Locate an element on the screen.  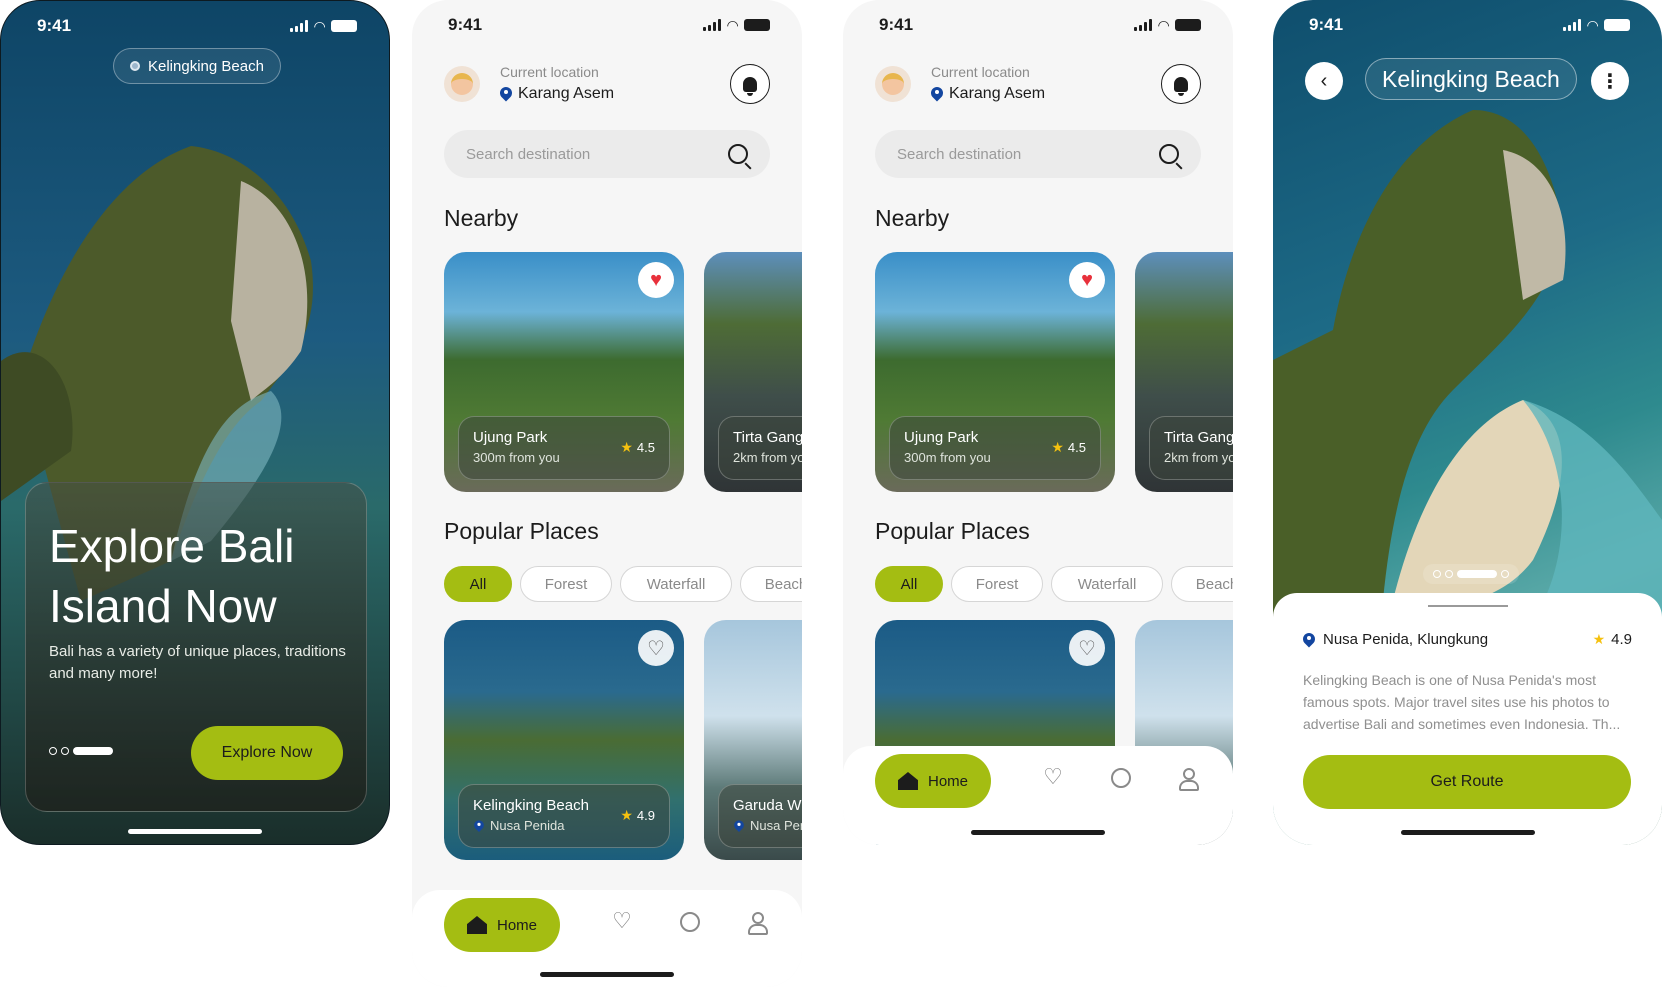
carousel-indicator is located at coordinates (81, 751).